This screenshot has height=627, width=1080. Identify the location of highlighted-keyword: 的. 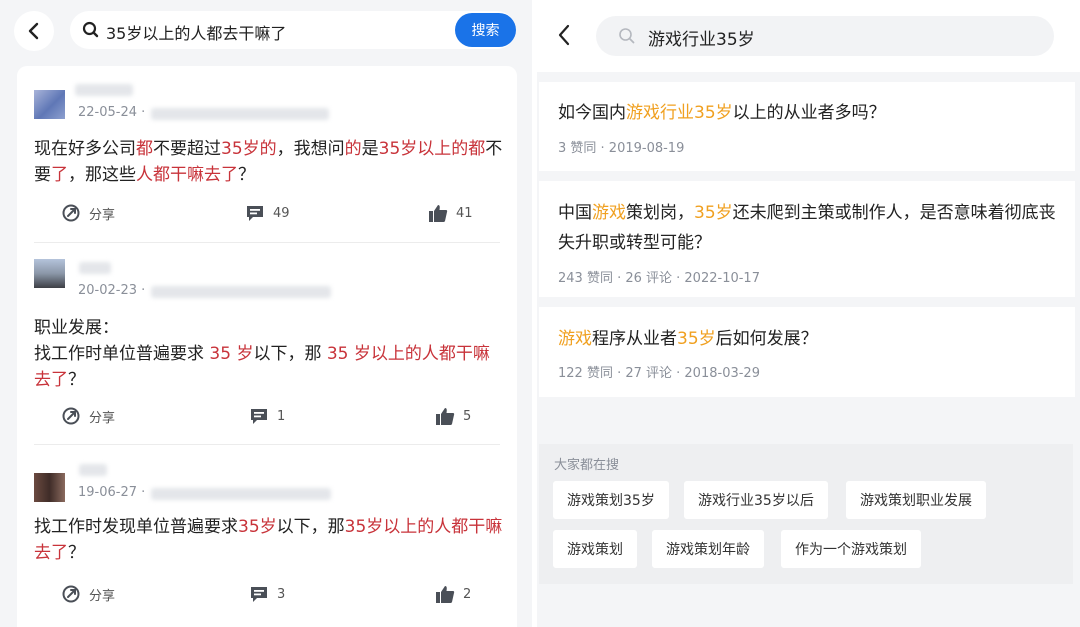
(353, 149).